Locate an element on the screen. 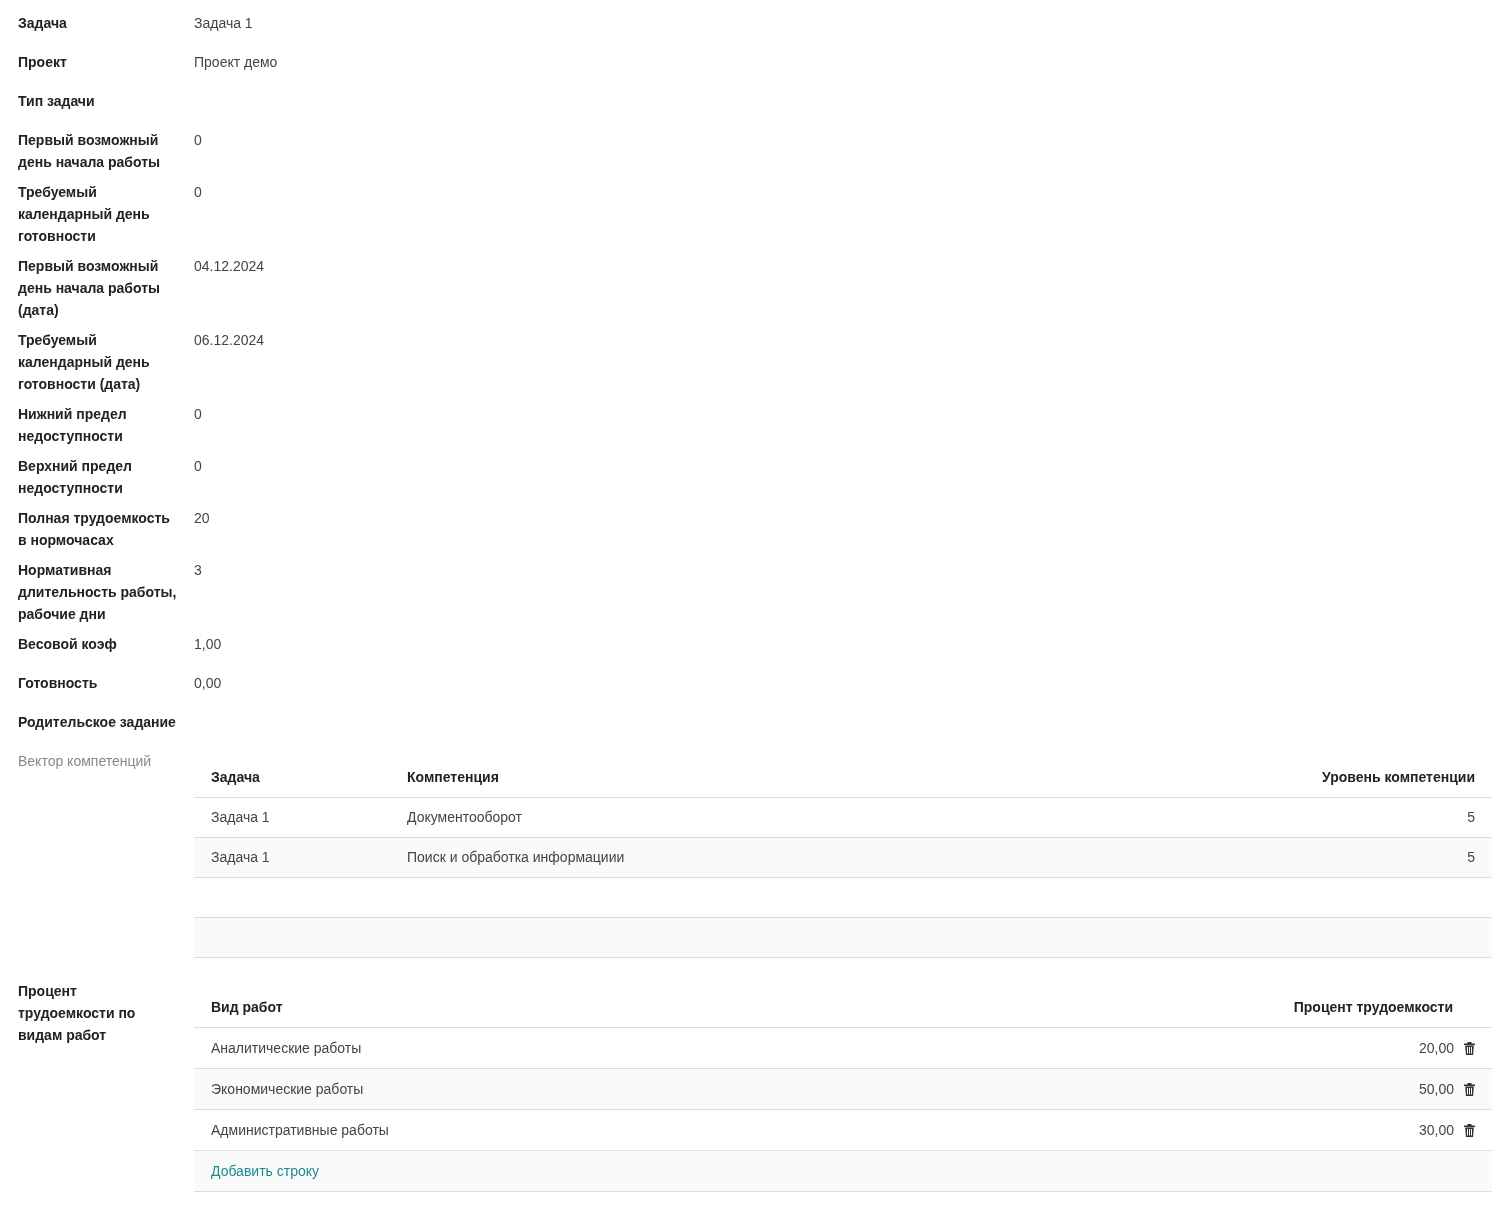  column-header: Вид работ is located at coordinates (247, 1007).